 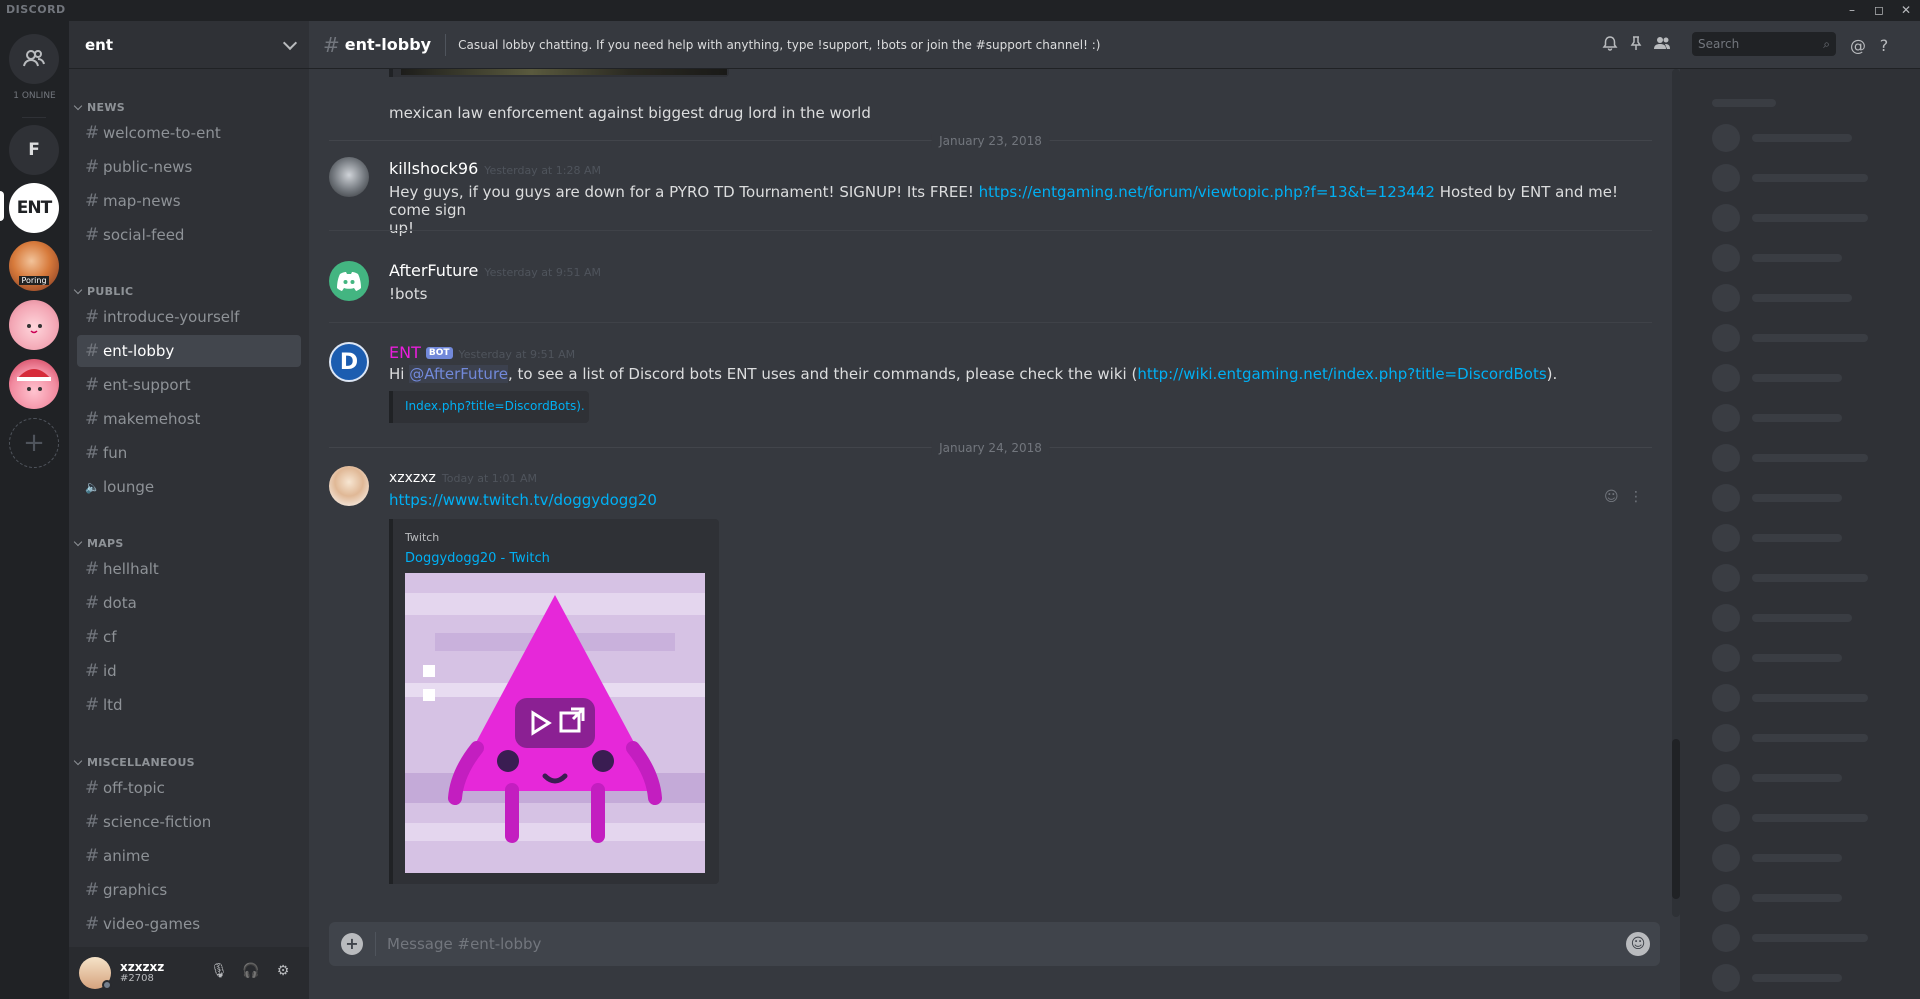 I want to click on channel-label: video-games, so click(x=152, y=924).